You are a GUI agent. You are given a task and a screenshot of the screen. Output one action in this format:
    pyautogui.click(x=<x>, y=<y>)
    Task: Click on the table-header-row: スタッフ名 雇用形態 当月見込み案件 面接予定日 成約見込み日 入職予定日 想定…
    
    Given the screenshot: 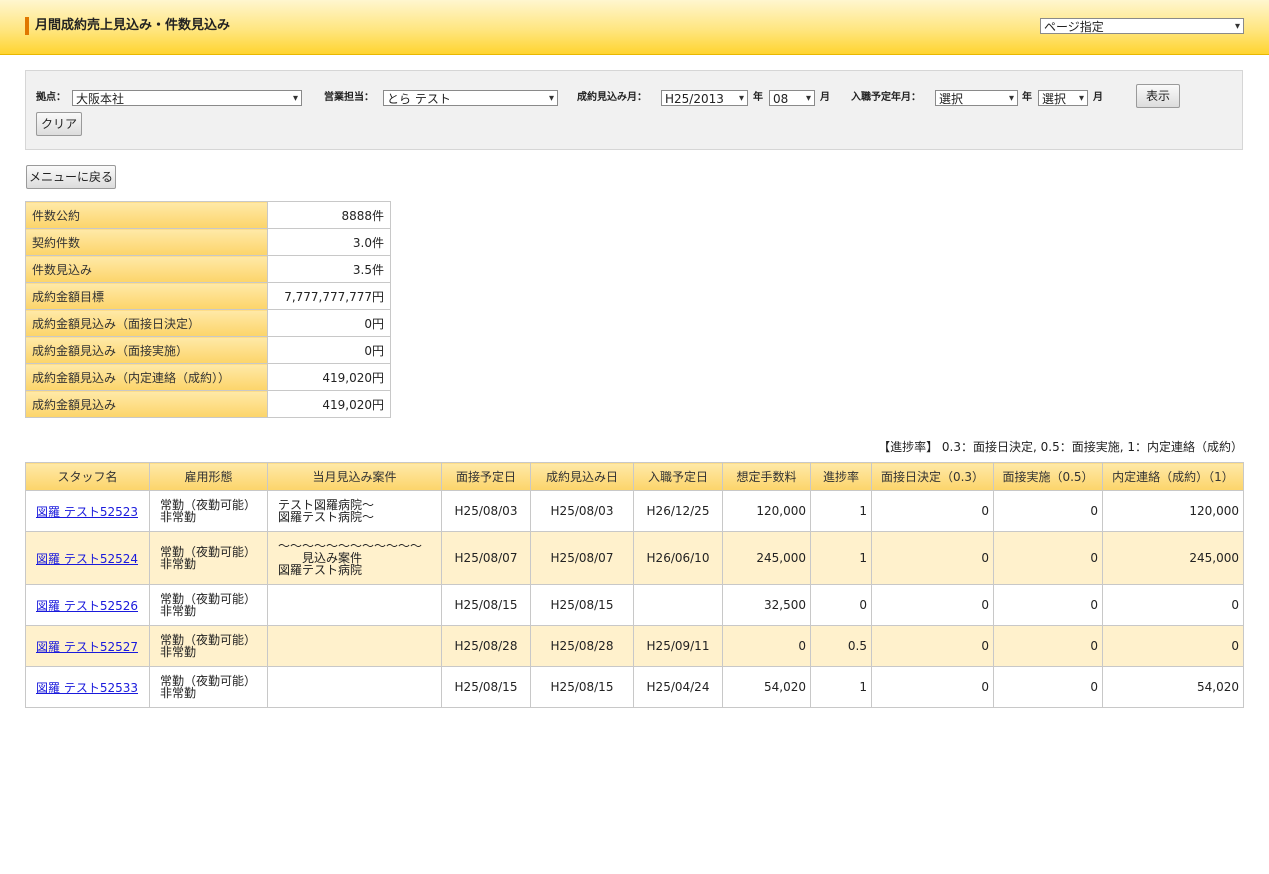 What is the action you would take?
    pyautogui.click(x=634, y=476)
    